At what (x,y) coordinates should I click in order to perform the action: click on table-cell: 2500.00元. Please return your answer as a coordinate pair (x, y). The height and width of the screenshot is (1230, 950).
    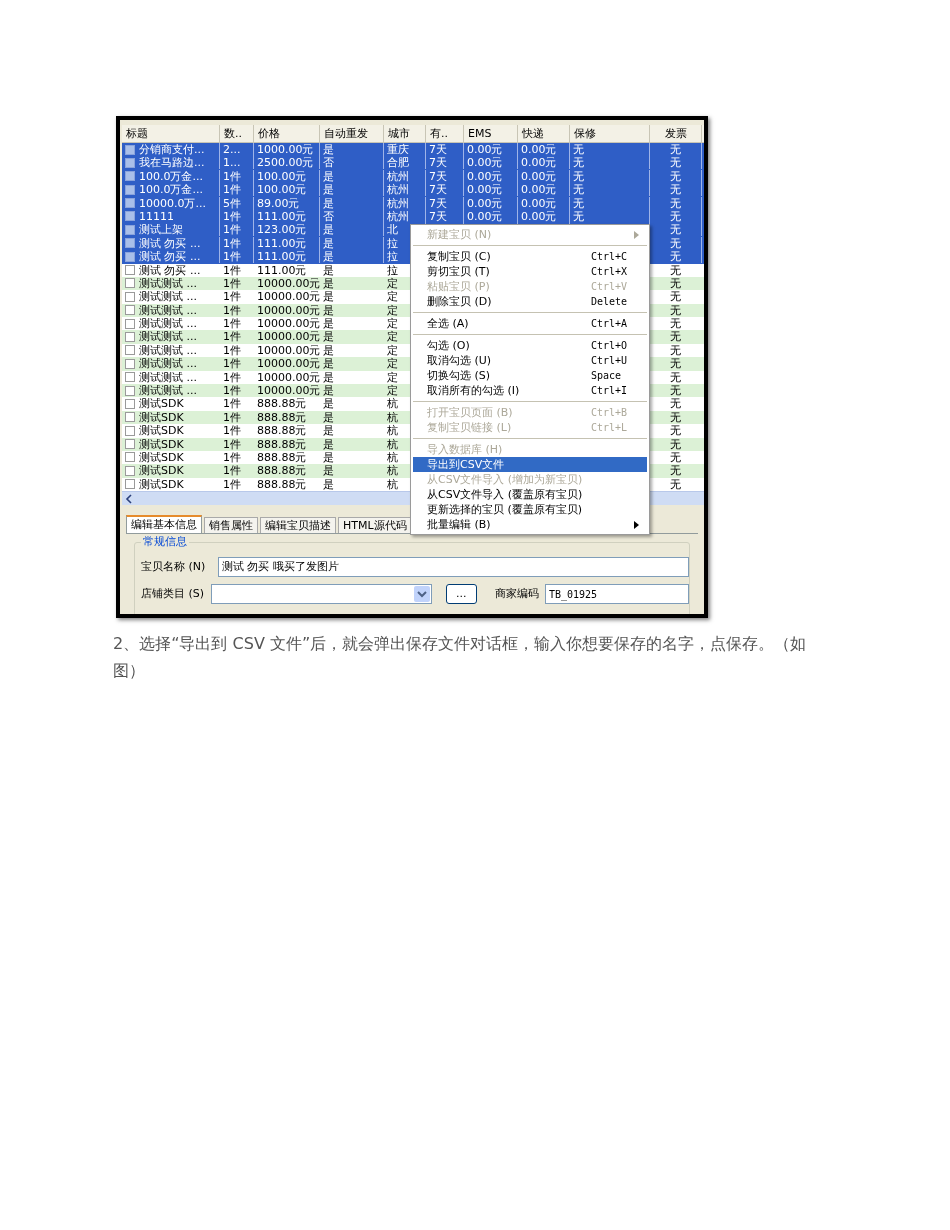
    Looking at the image, I should click on (285, 163).